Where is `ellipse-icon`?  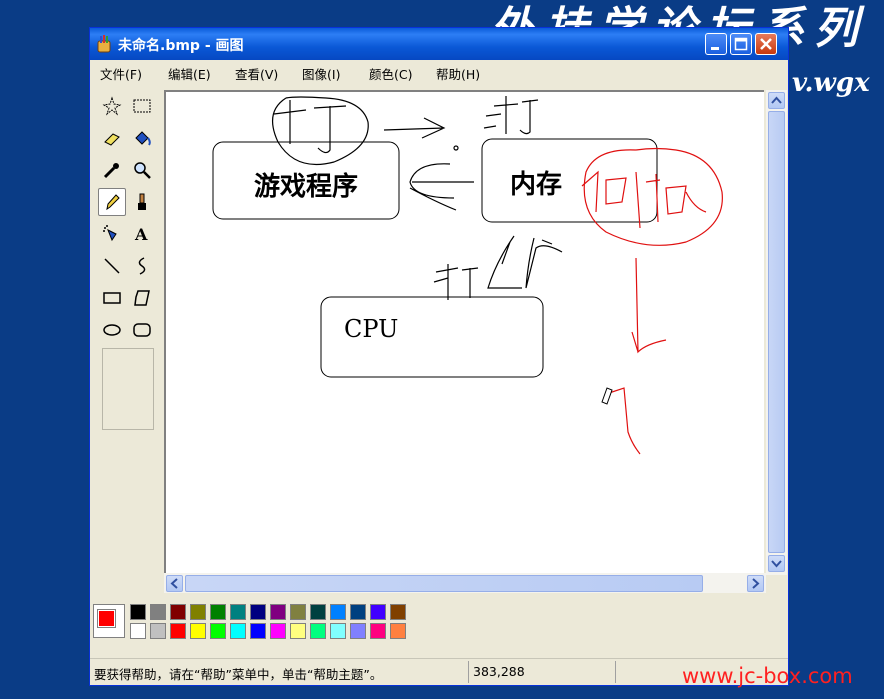
ellipse-icon is located at coordinates (112, 330).